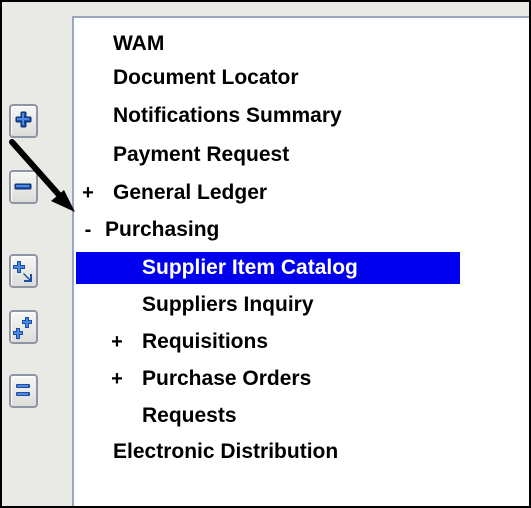 The height and width of the screenshot is (508, 531). I want to click on expand-all-button, so click(23, 327).